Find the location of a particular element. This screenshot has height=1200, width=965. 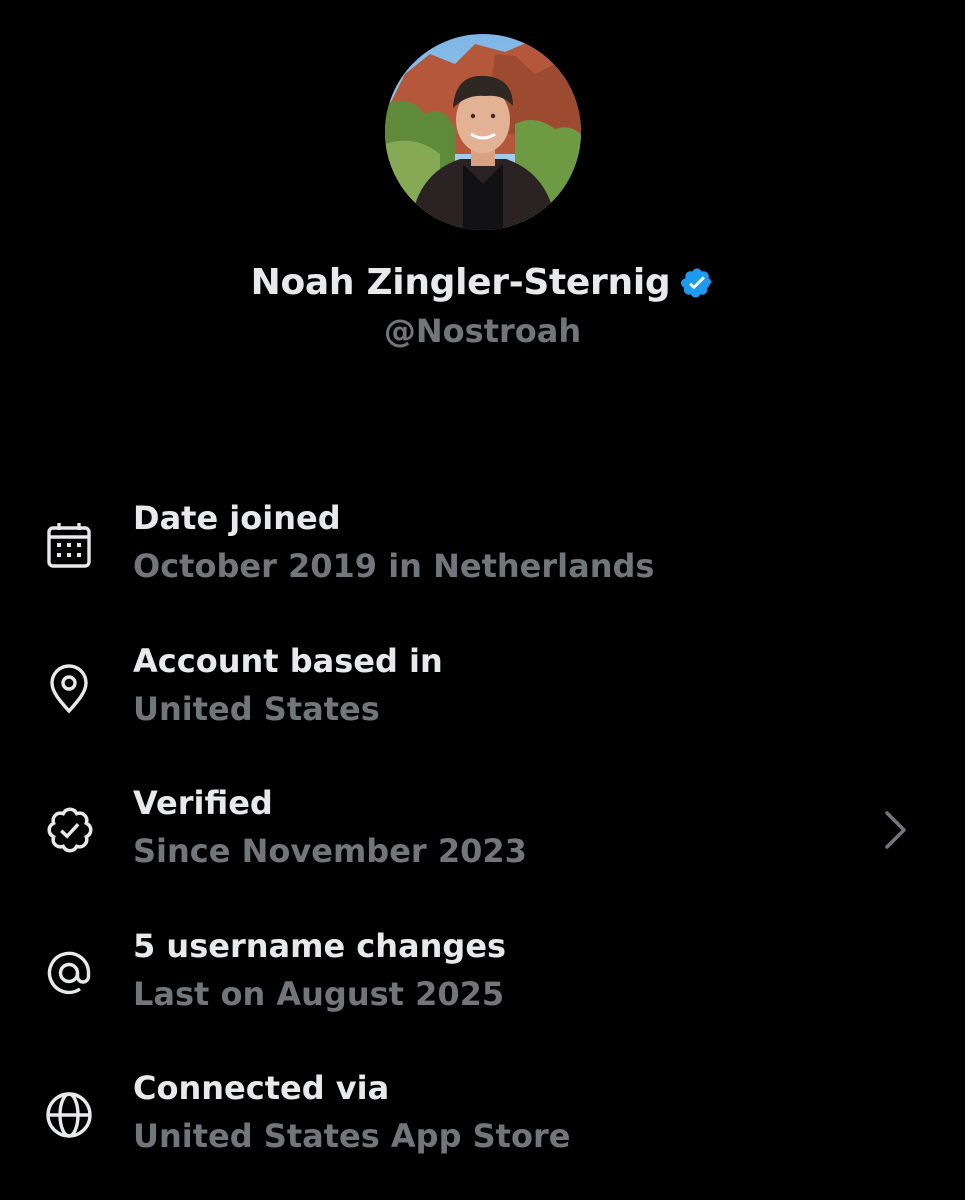

info-item-username-changes: 5 username changes Last on August 2025 is located at coordinates (482, 985).